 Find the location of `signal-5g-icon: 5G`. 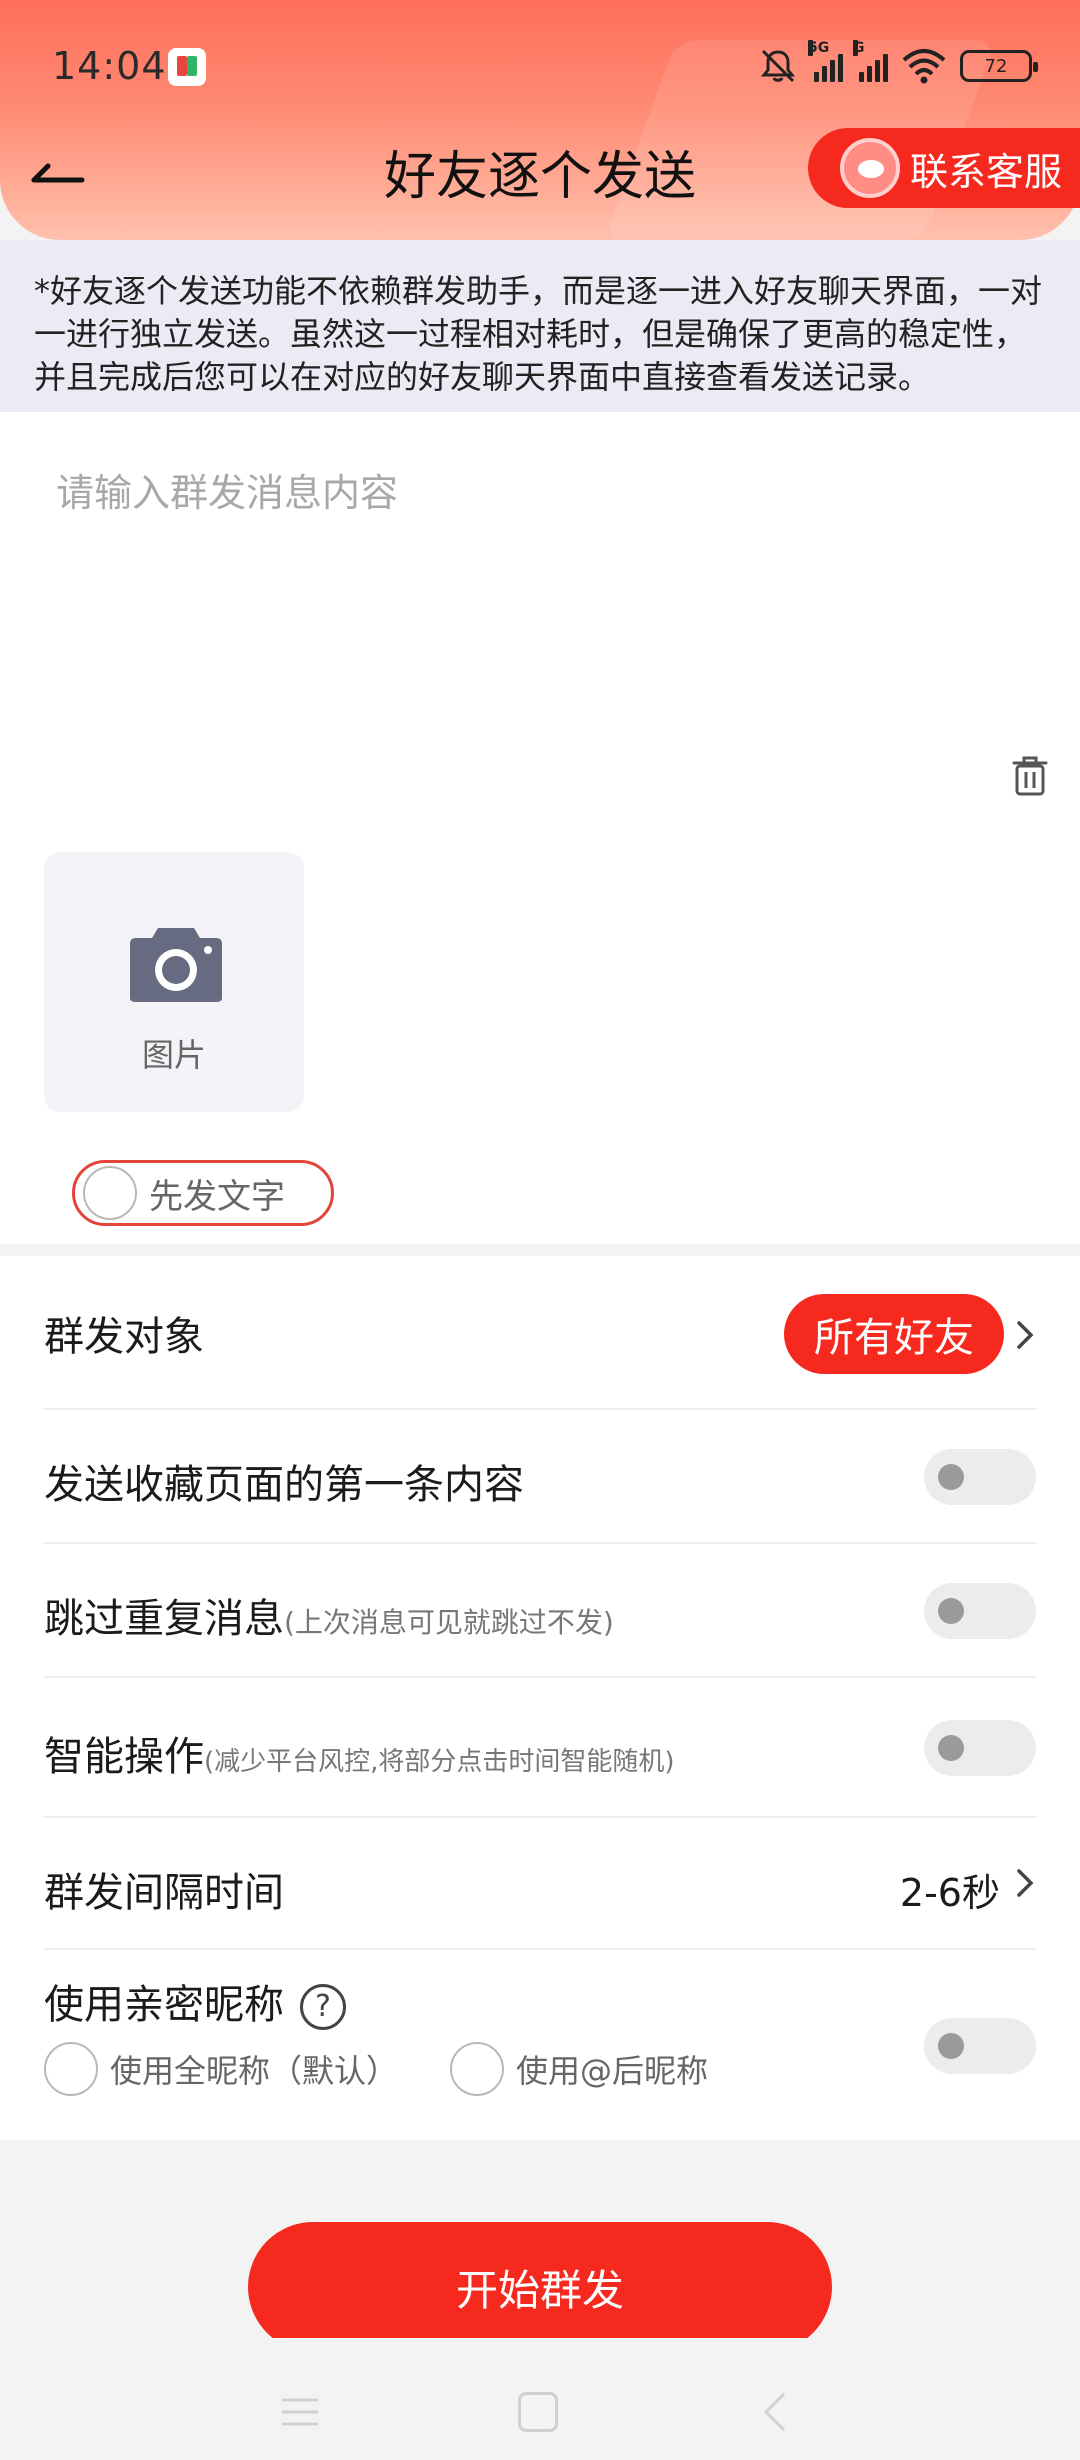

signal-5g-icon: 5G is located at coordinates (825, 61).